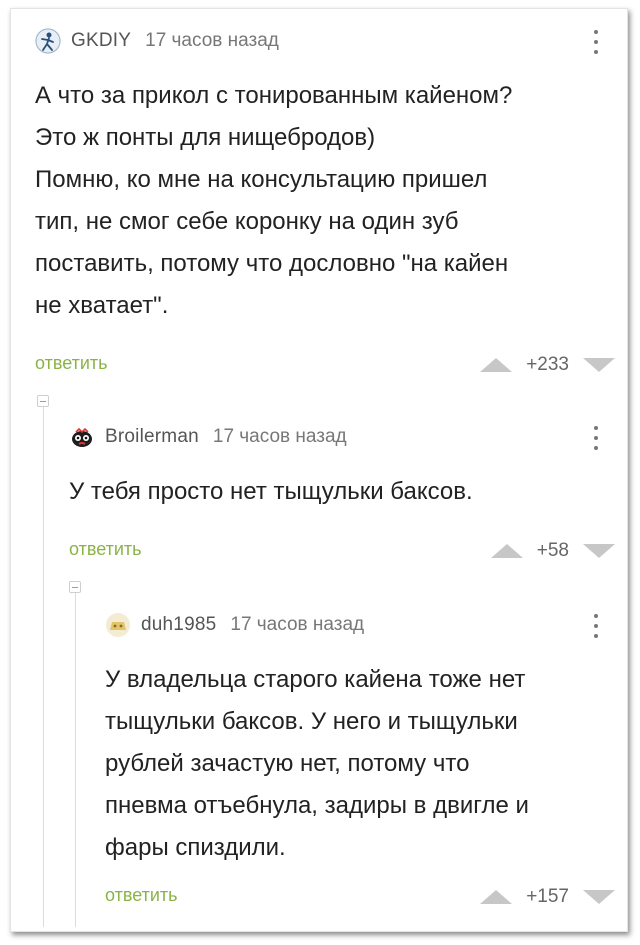 The image size is (640, 945). Describe the element at coordinates (152, 437) in the screenshot. I see `author-name: Broilerman` at that location.